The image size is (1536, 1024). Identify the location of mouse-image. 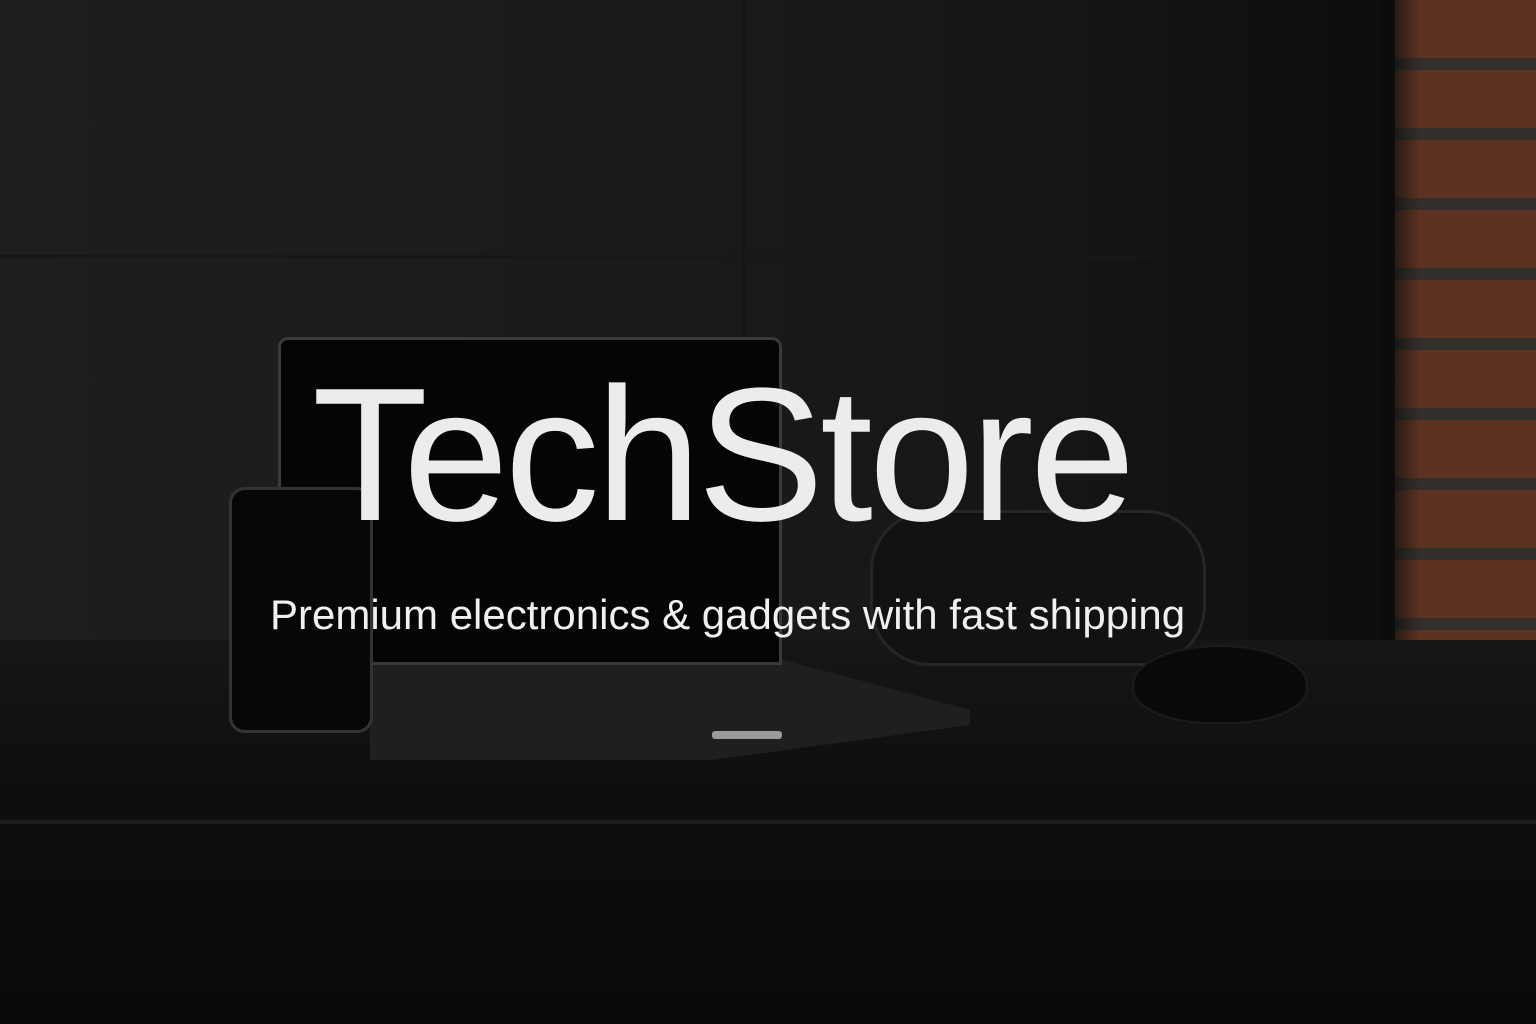
(1220, 684).